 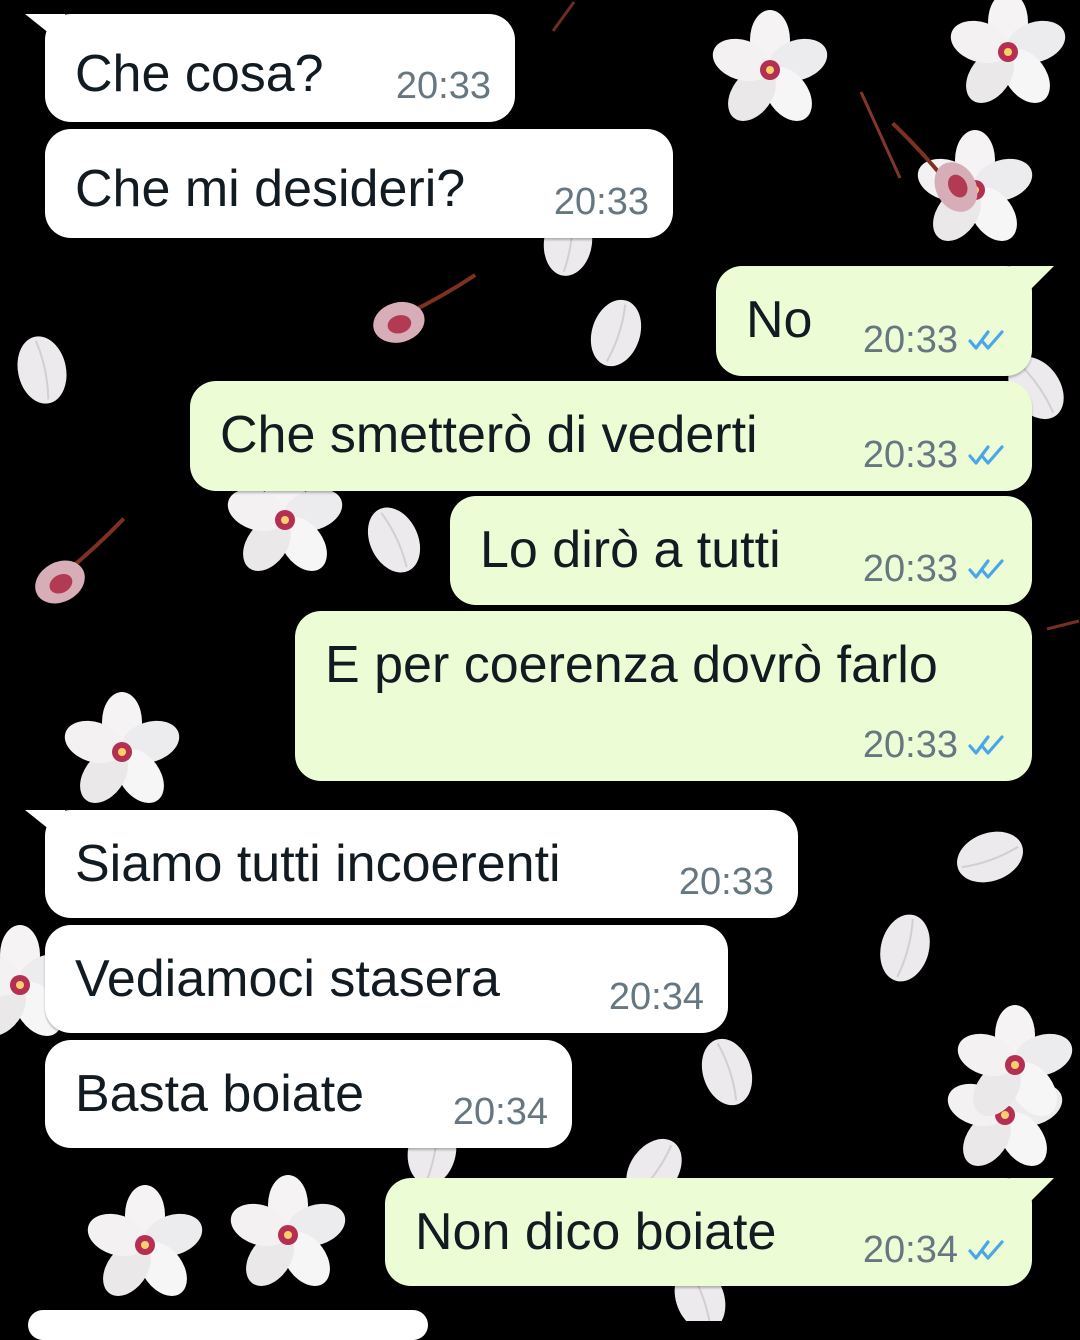 I want to click on message-bubble-incoming: Vediamoci stasera 20:34, so click(x=386, y=979).